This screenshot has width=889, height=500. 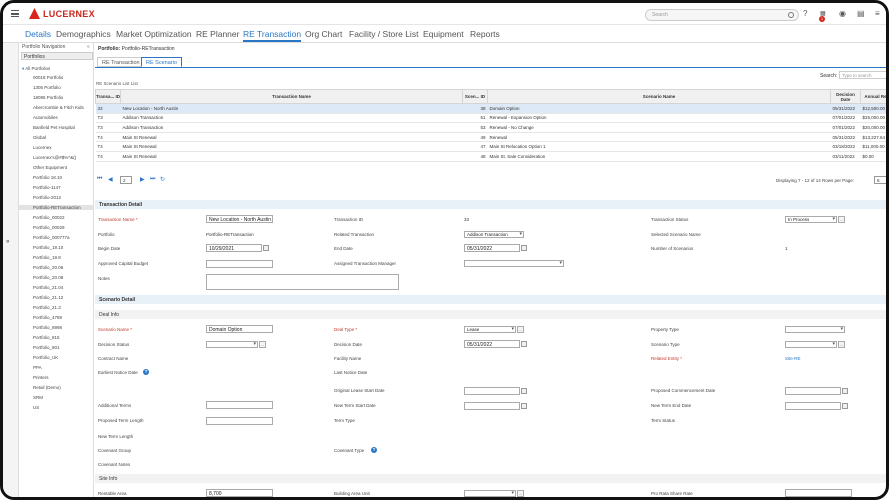 What do you see at coordinates (54, 157) in the screenshot?
I see `sidebar-item: Lucernex's@#$%^&()` at bounding box center [54, 157].